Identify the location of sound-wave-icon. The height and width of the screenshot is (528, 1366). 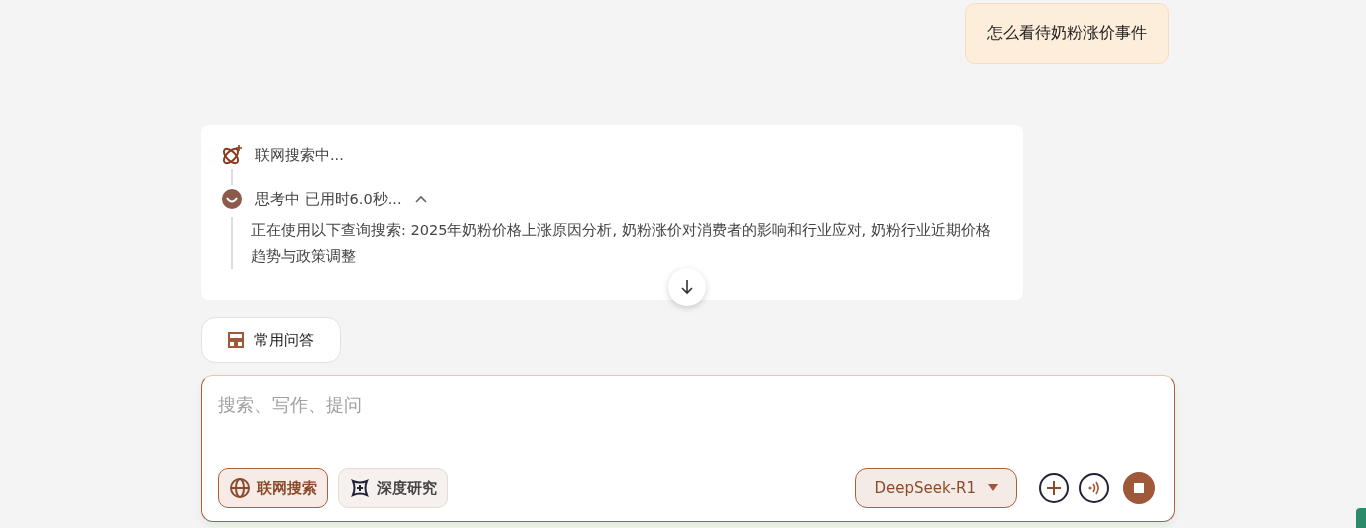
(1094, 488).